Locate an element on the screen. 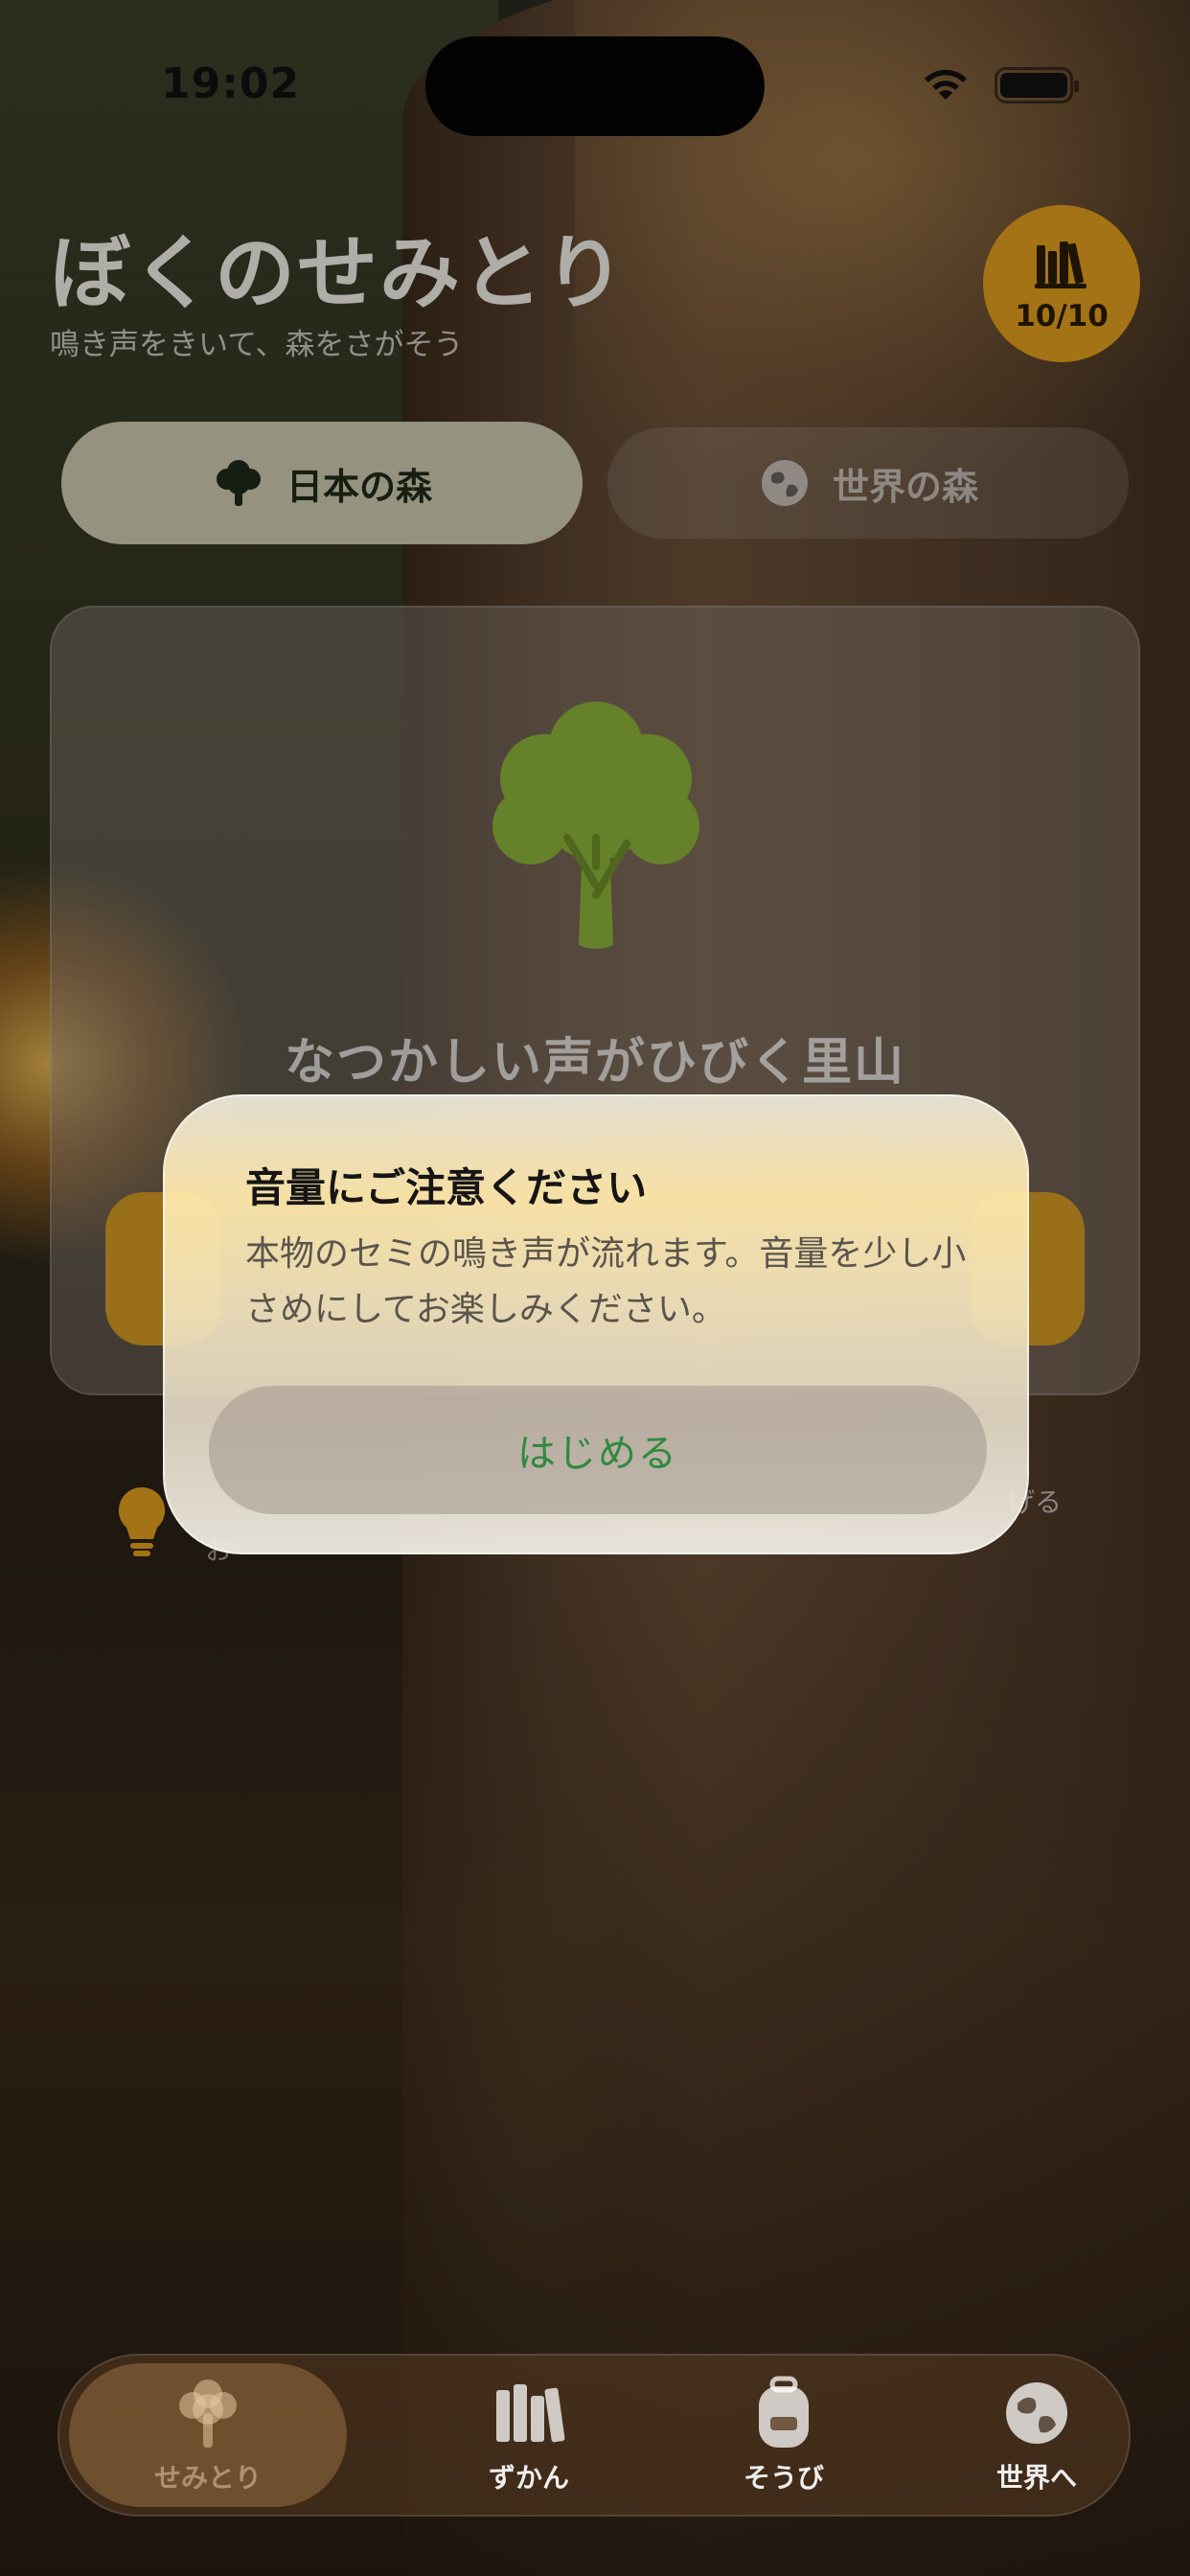 Image resolution: width=1190 pixels, height=2576 pixels. globe-icon is located at coordinates (1037, 2413).